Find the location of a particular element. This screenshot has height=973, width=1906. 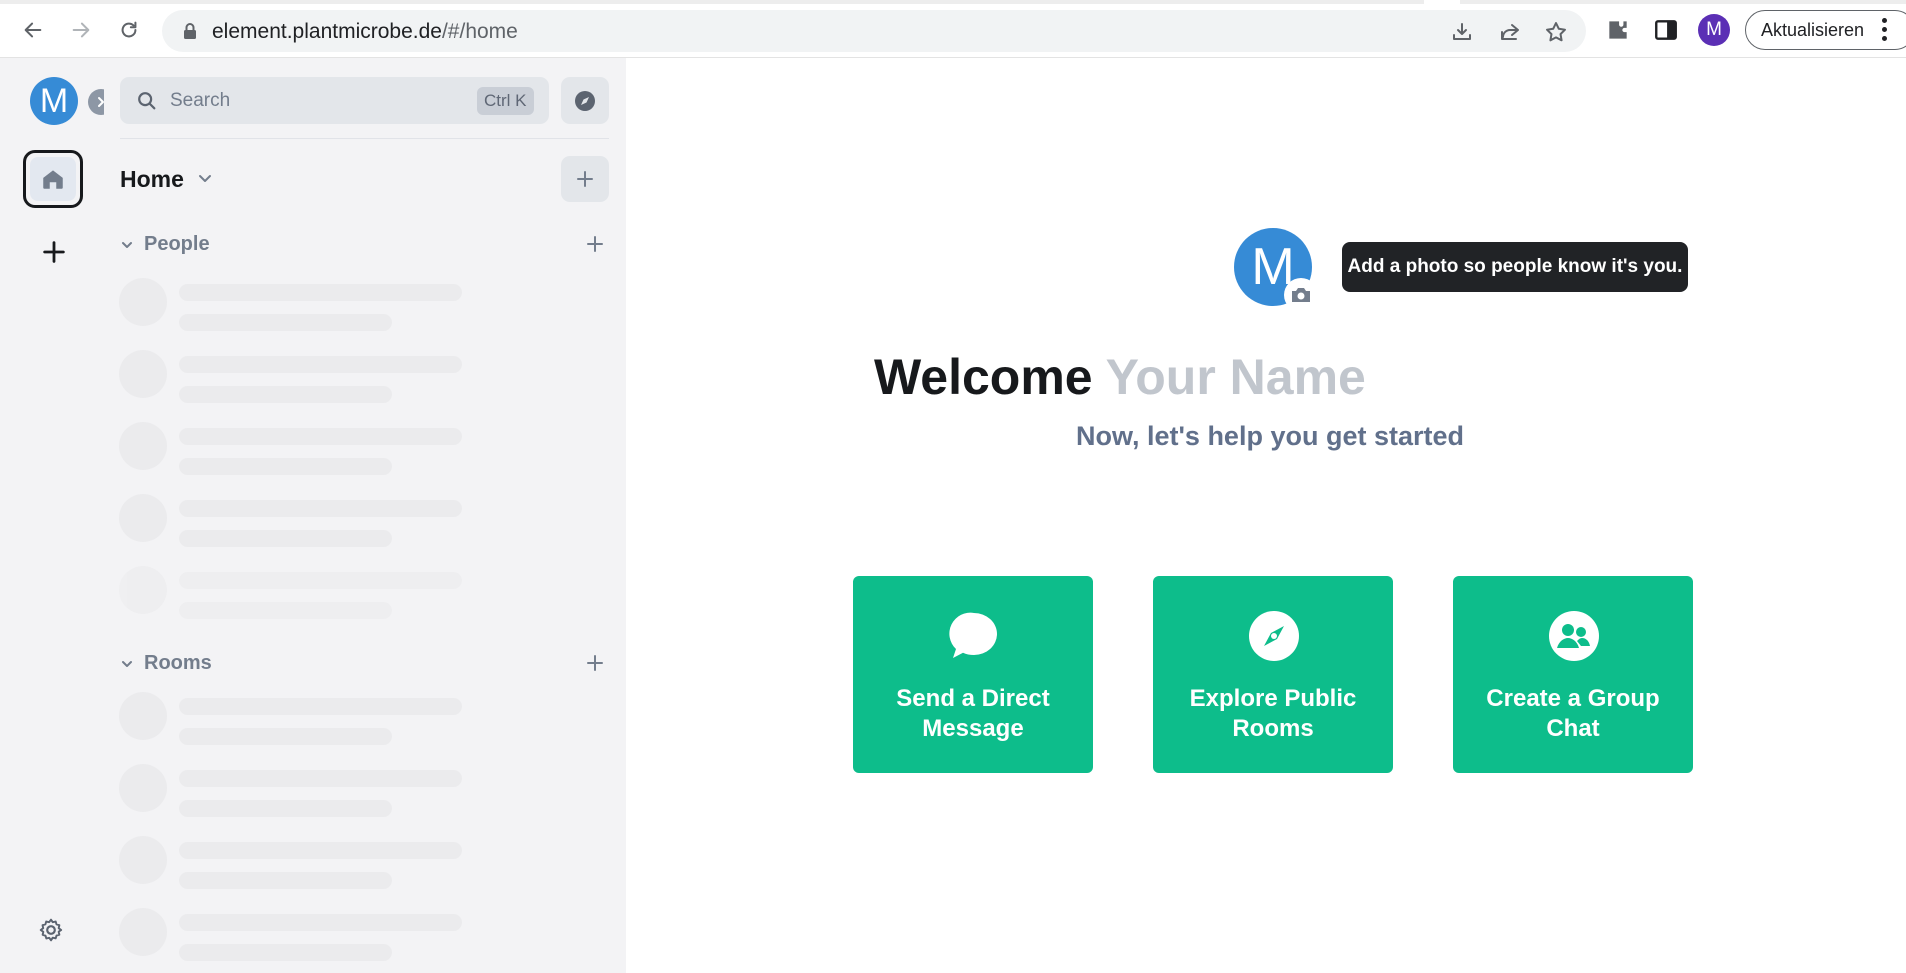

plus-icon is located at coordinates (585, 179).